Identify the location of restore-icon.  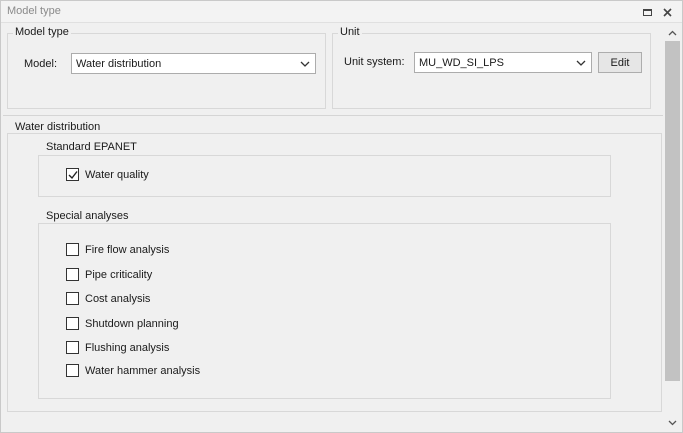
(647, 12).